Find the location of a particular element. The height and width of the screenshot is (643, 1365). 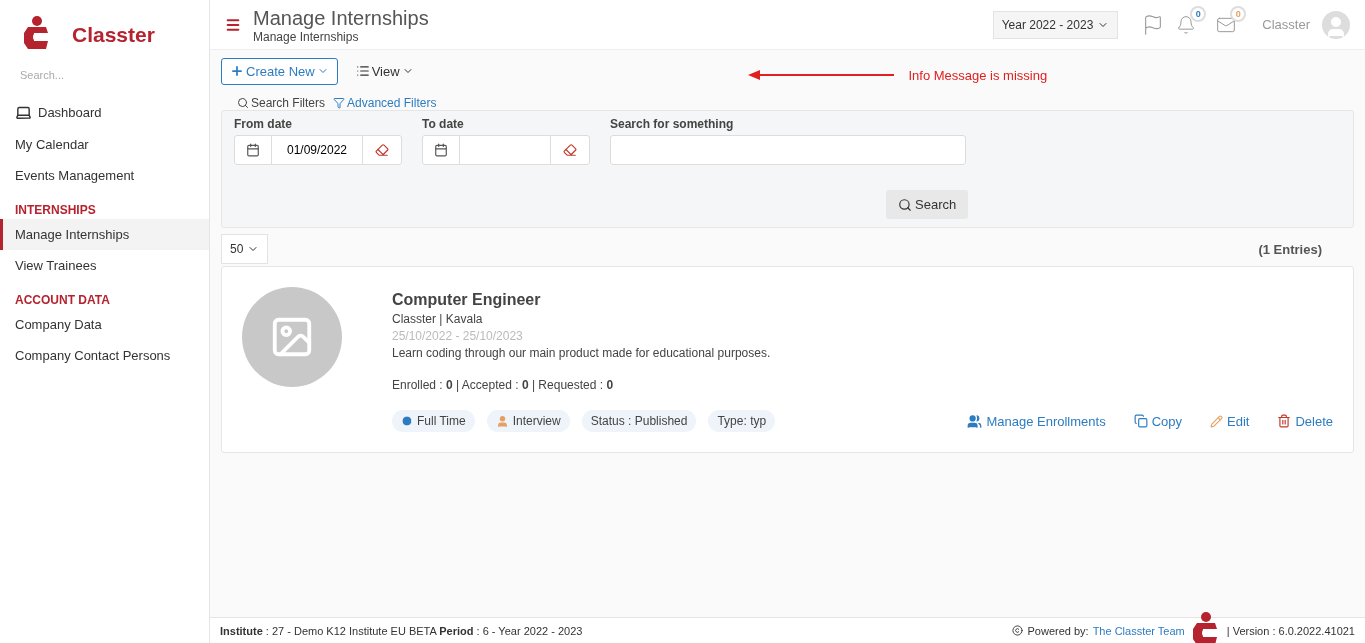

entries-count: (1 Entries) is located at coordinates (1290, 249).